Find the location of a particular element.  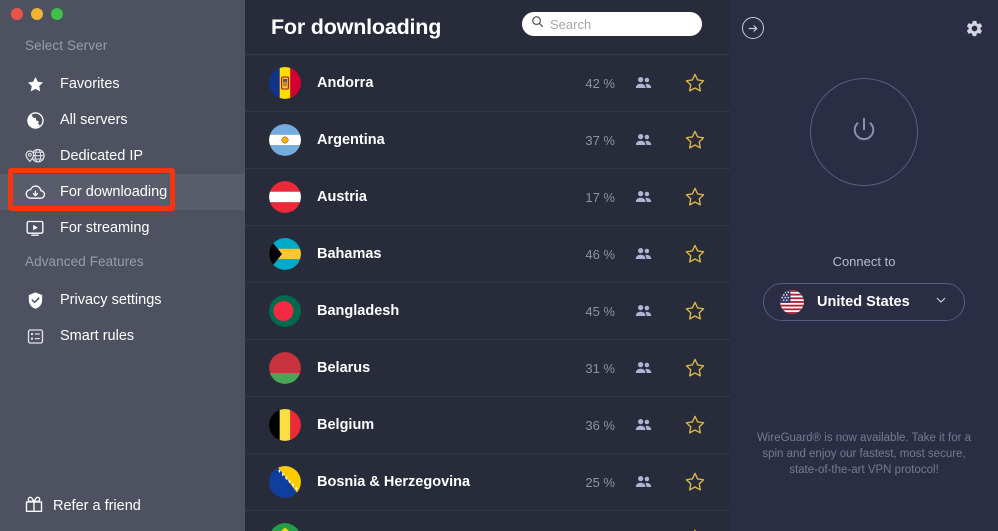

refer-a-friend-label: Refer a friend is located at coordinates (97, 506).